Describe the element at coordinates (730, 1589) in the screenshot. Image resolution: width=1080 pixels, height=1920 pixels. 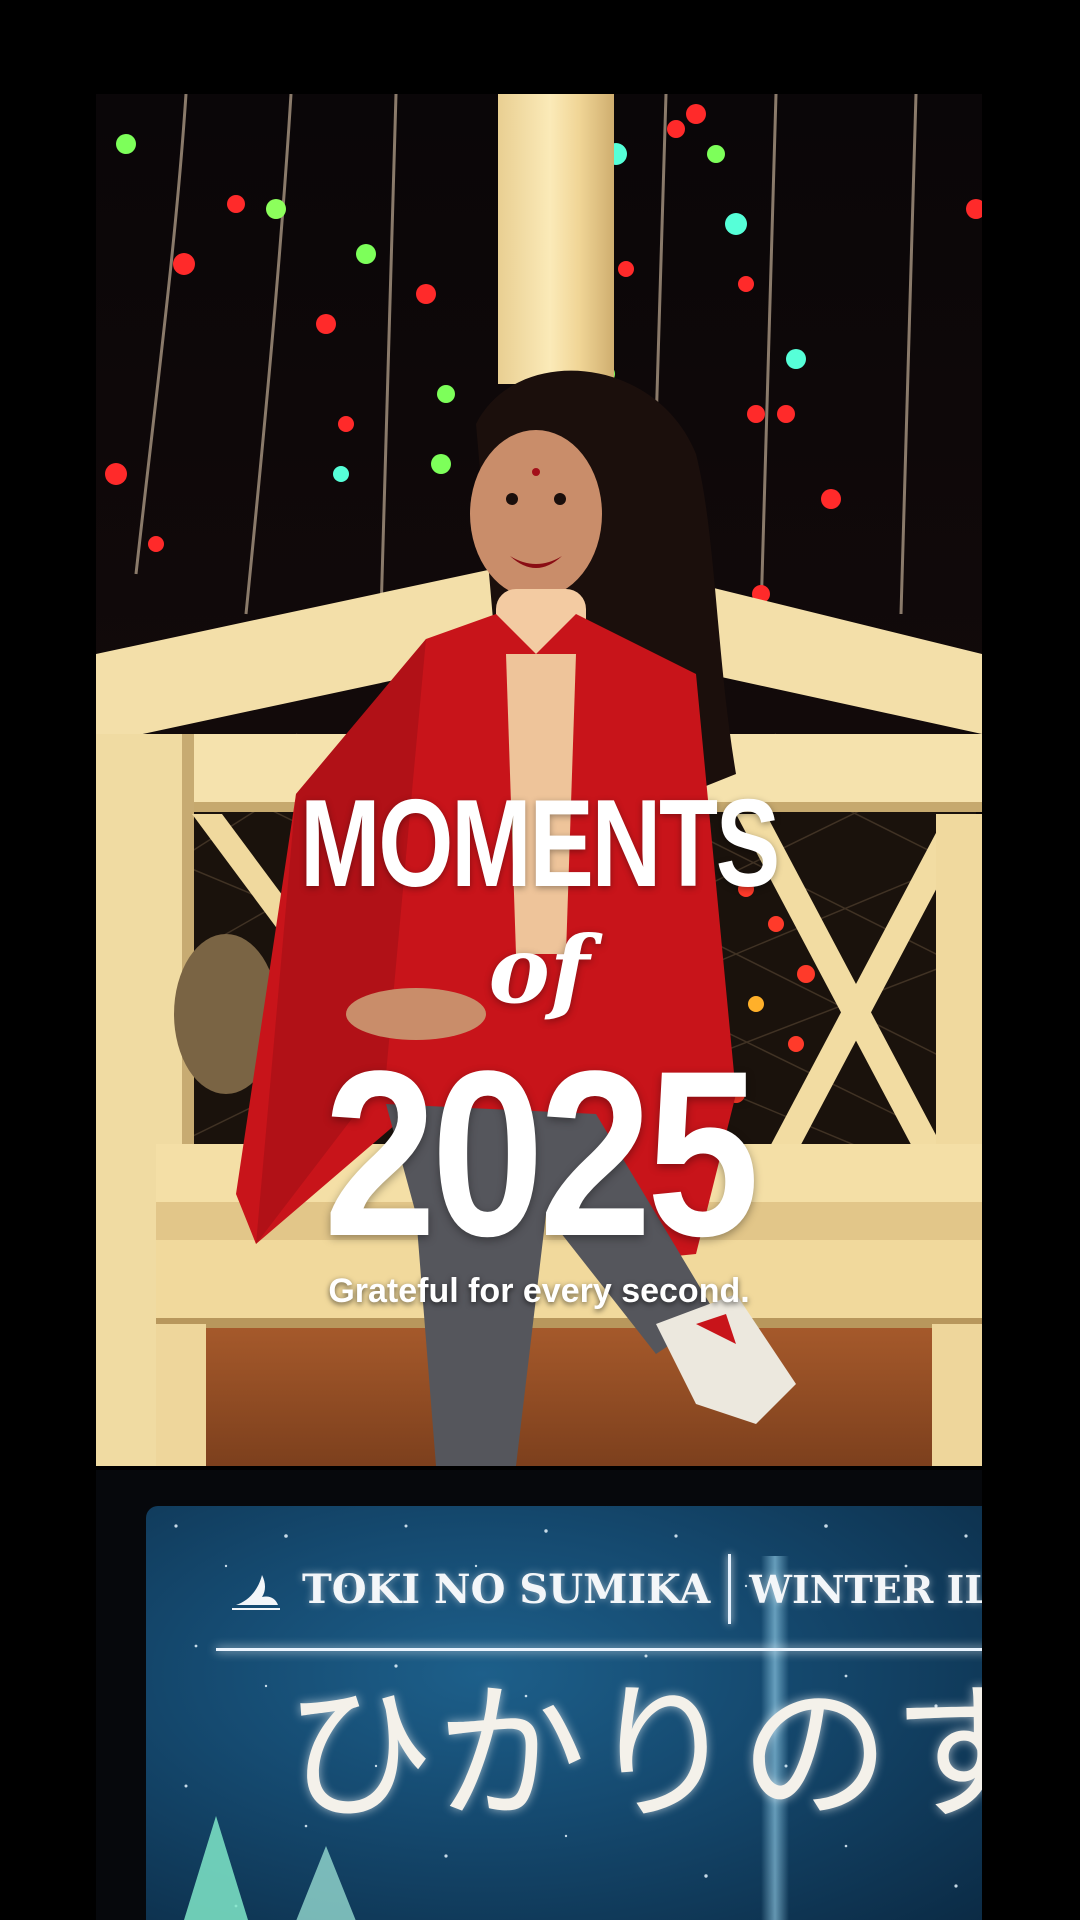
I see `brand-divider` at that location.